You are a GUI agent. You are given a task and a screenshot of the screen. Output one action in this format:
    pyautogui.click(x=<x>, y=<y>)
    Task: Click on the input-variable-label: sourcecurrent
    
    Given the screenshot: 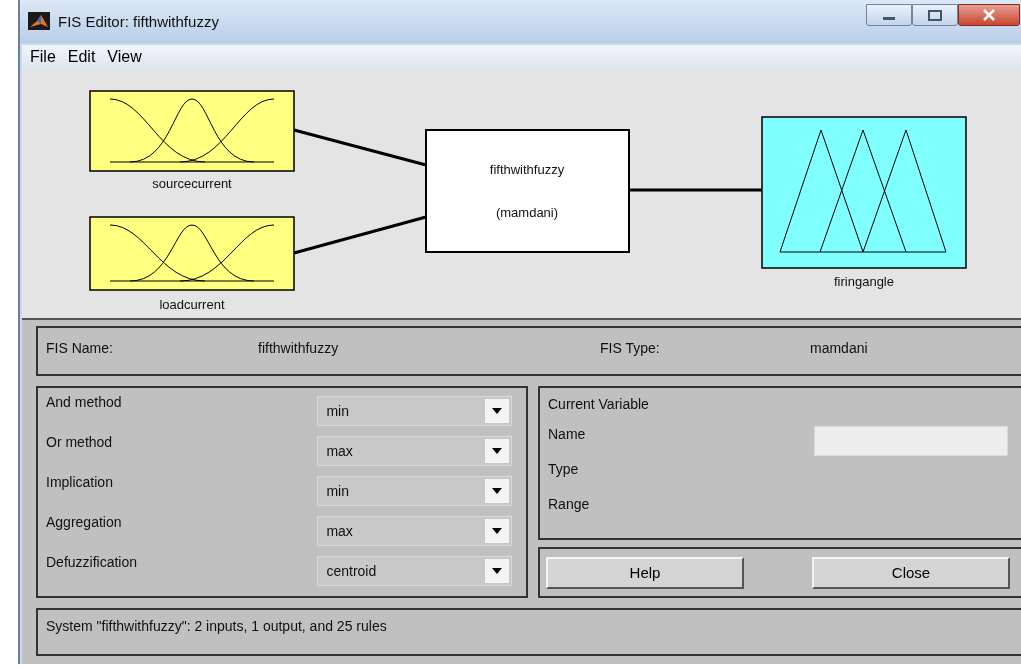 What is the action you would take?
    pyautogui.click(x=192, y=183)
    